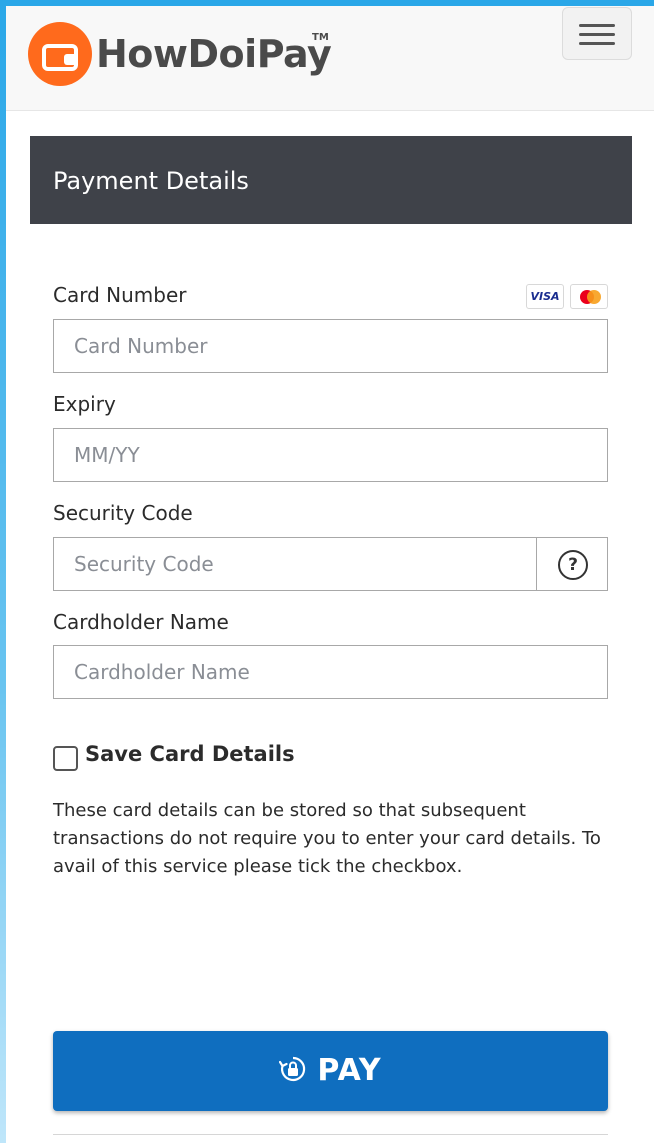 The width and height of the screenshot is (654, 1143). What do you see at coordinates (60, 54) in the screenshot?
I see `wallet-logo-icon` at bounding box center [60, 54].